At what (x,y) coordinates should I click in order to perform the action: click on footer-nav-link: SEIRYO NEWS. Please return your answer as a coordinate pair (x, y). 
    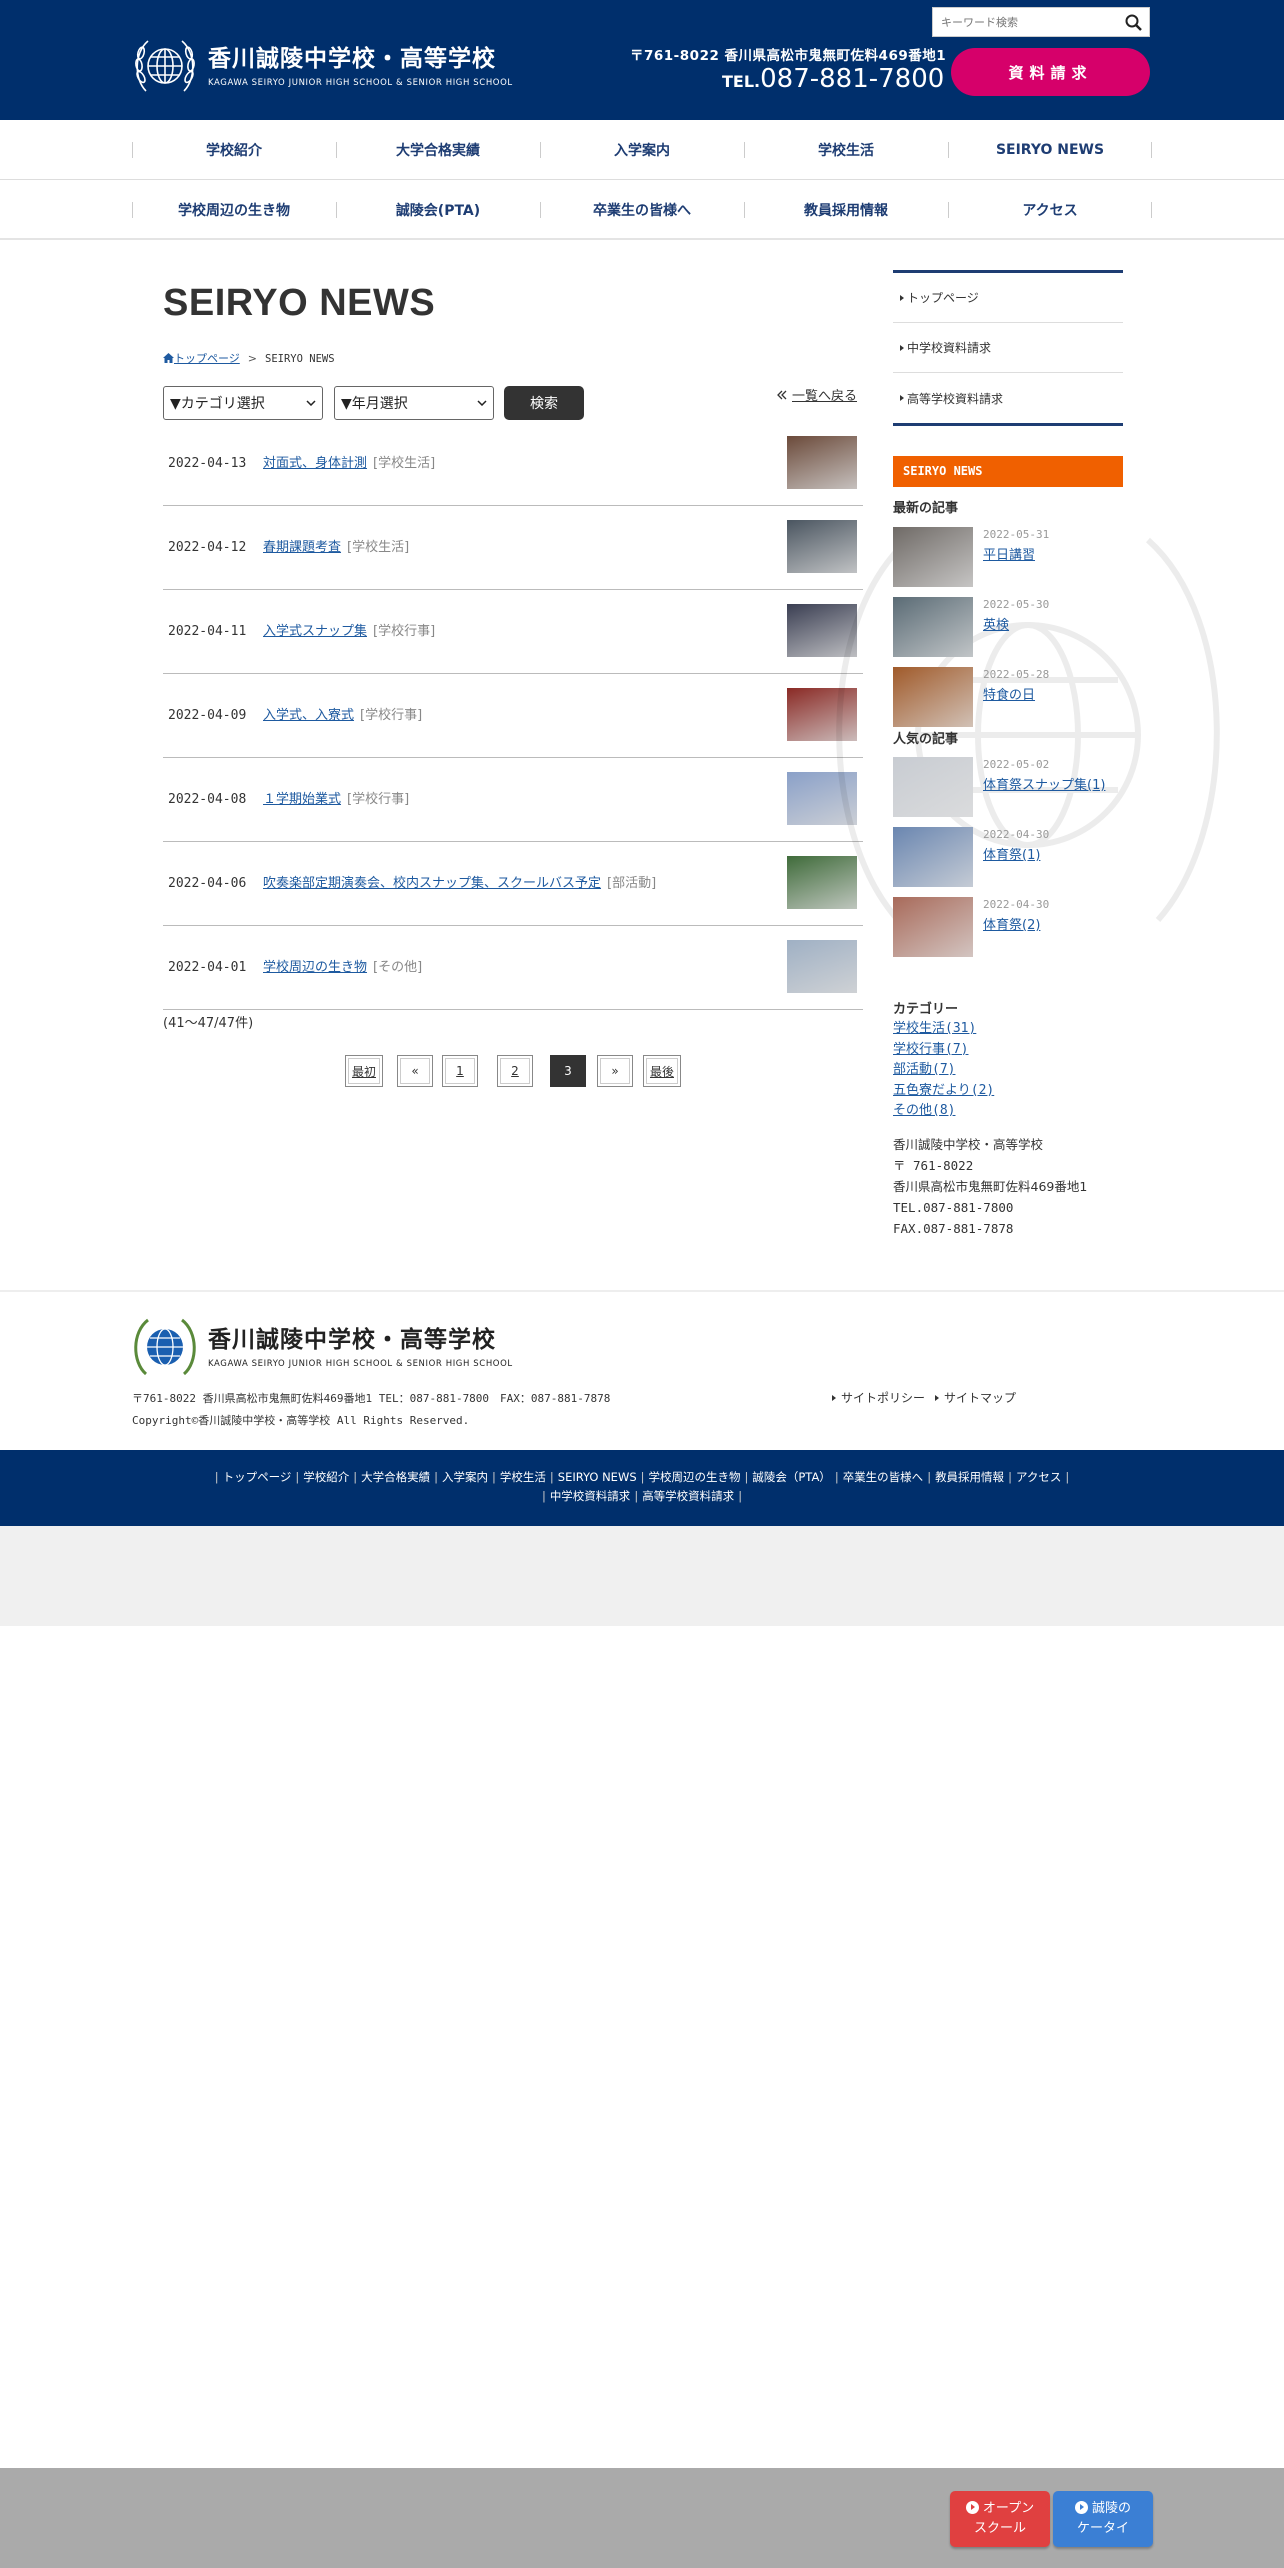
    Looking at the image, I should click on (597, 1477).